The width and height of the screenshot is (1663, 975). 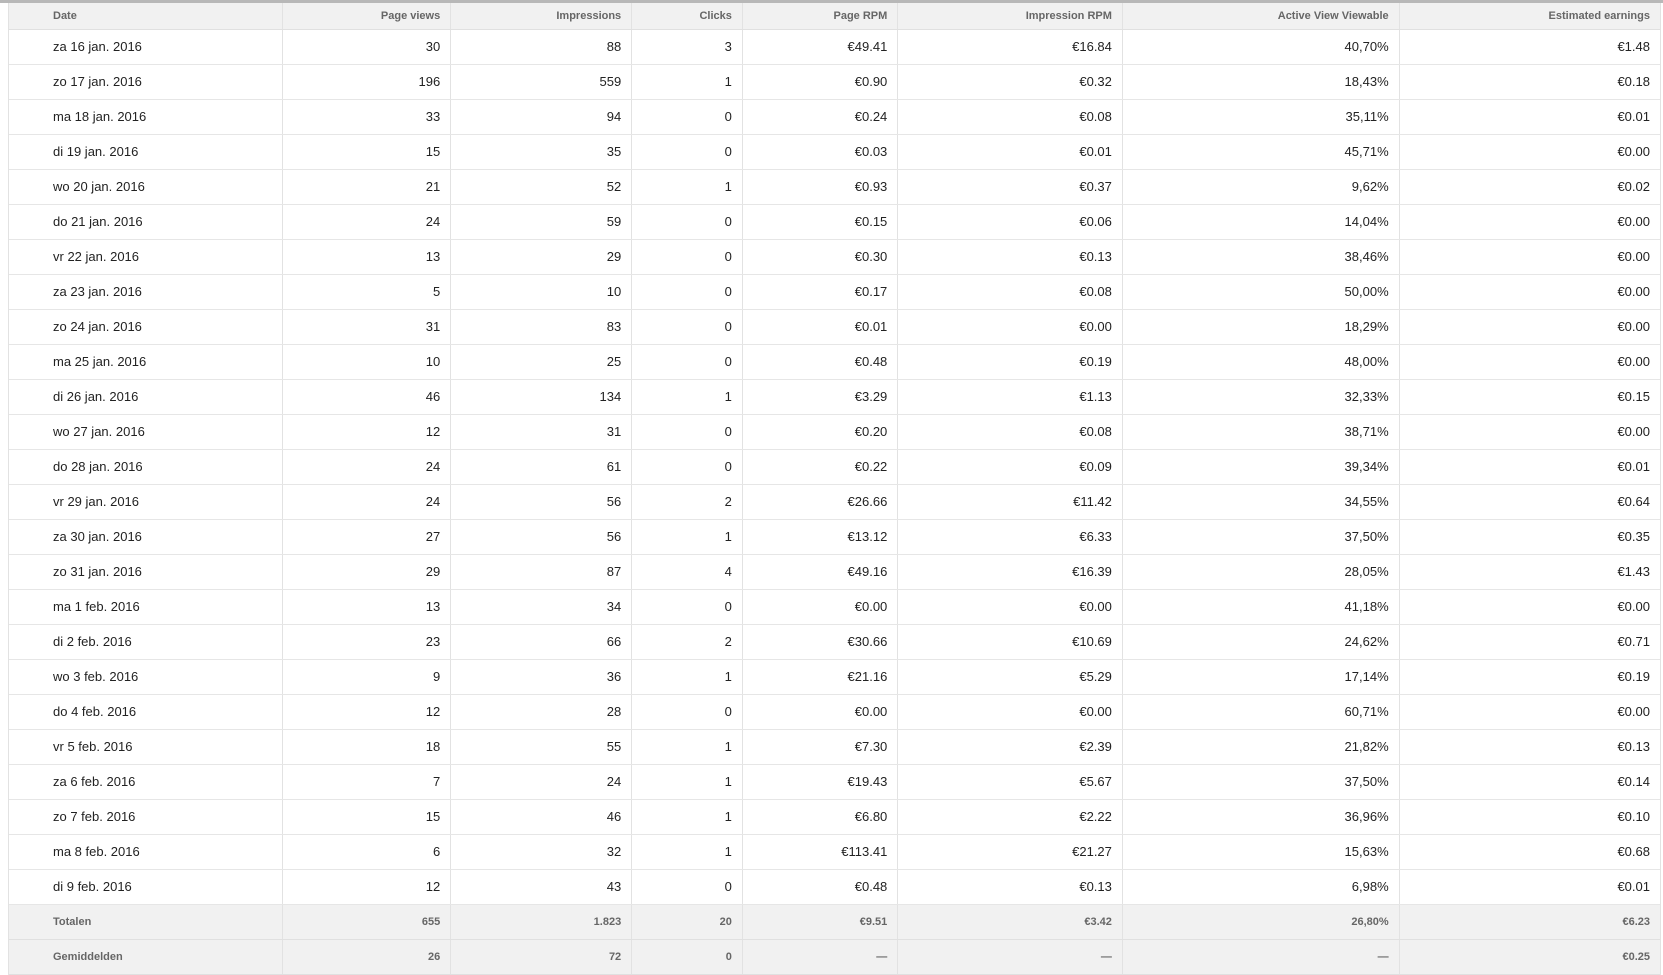 I want to click on cell-active-view-viewable: 38,46%, so click(x=1261, y=257).